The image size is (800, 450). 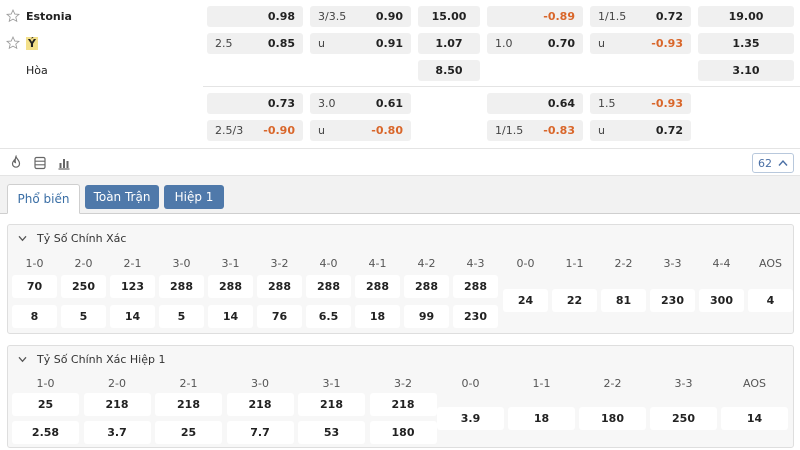 What do you see at coordinates (40, 163) in the screenshot?
I see `list-icon` at bounding box center [40, 163].